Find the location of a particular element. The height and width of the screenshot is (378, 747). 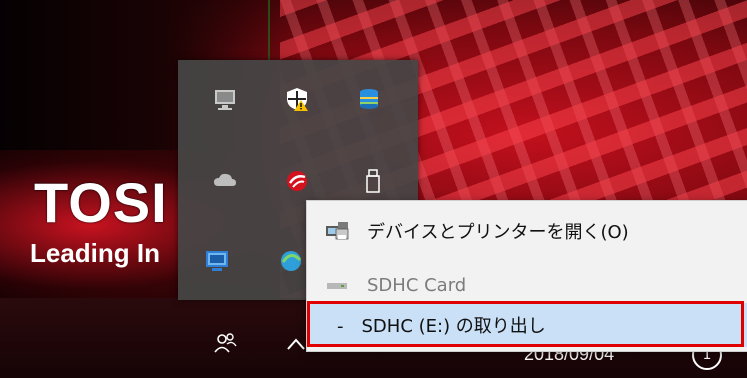

monitor-icon is located at coordinates (225, 99).